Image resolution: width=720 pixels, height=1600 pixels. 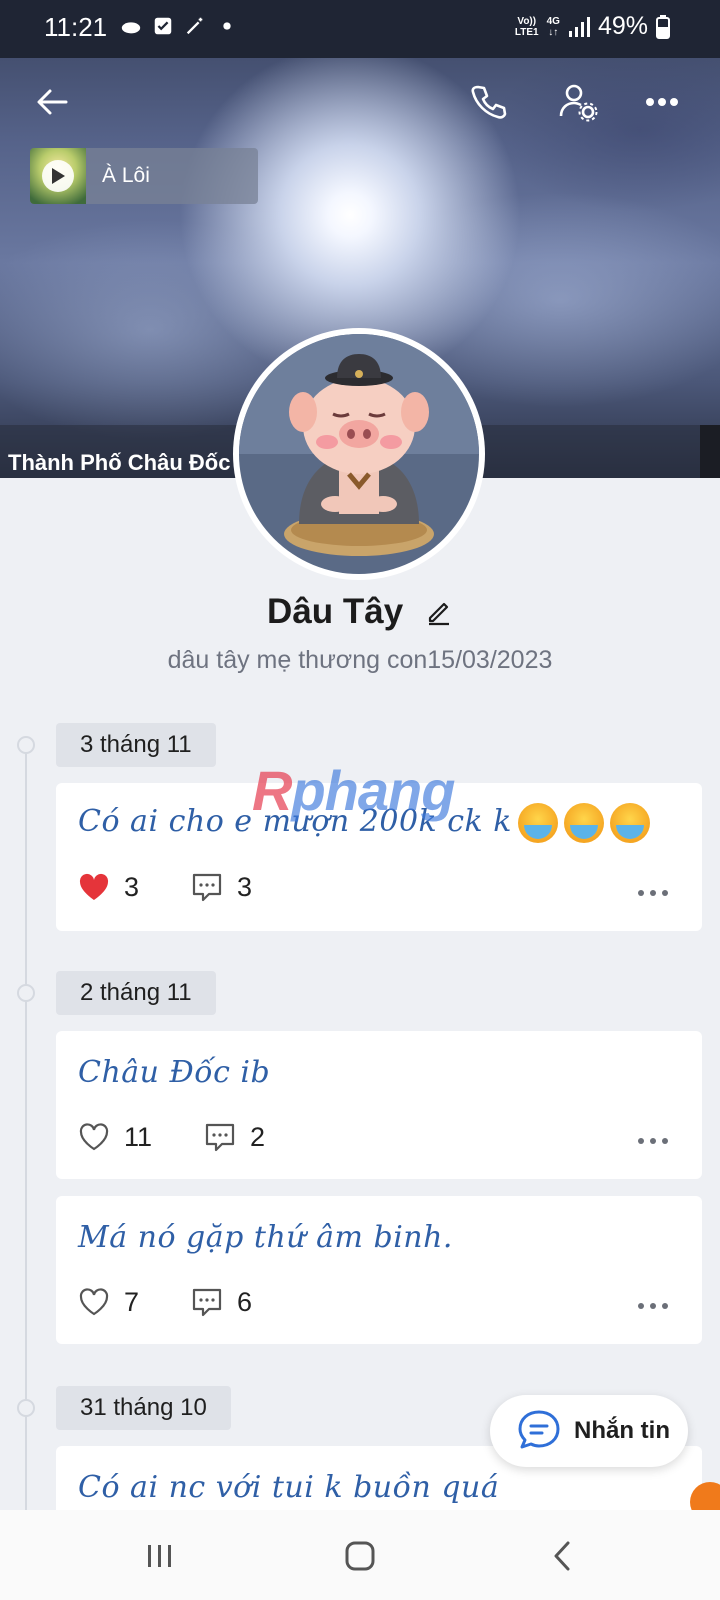 I want to click on phone-icon, so click(x=489, y=102).